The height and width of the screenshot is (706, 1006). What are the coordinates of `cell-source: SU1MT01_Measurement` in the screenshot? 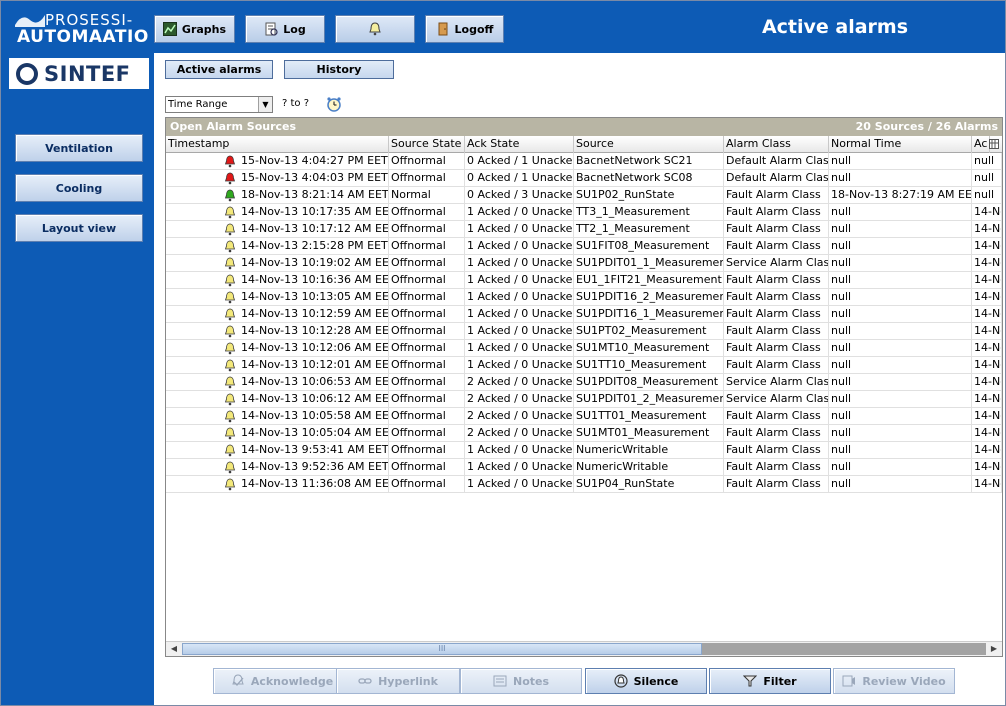 It's located at (649, 433).